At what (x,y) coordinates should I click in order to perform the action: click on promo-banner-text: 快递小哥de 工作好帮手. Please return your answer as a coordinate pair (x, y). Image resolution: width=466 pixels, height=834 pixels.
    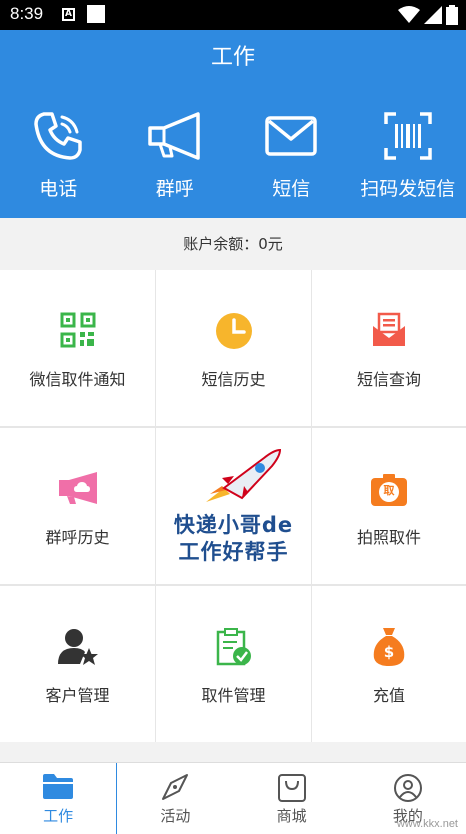
    Looking at the image, I should click on (233, 539).